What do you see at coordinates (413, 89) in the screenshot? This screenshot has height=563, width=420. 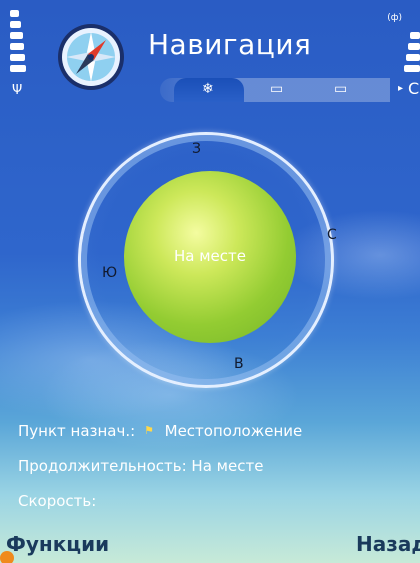 I see `tab-more-label: С` at bounding box center [413, 89].